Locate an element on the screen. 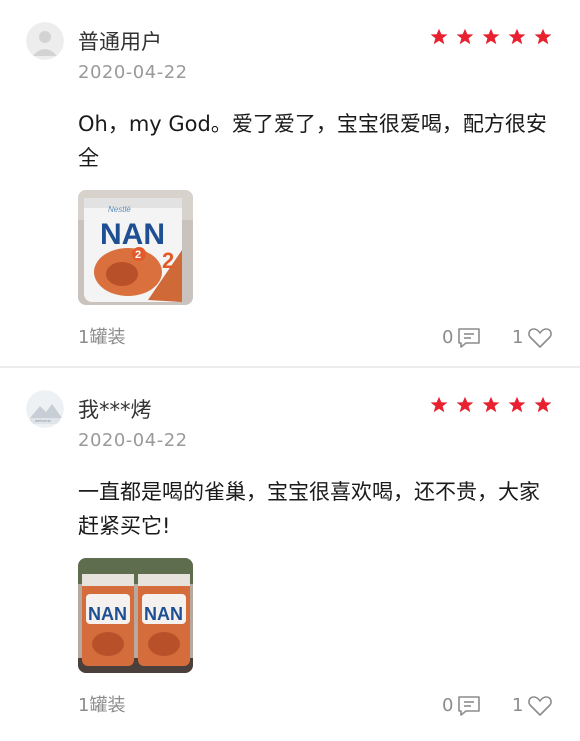  avatar: welcome is located at coordinates (45, 409).